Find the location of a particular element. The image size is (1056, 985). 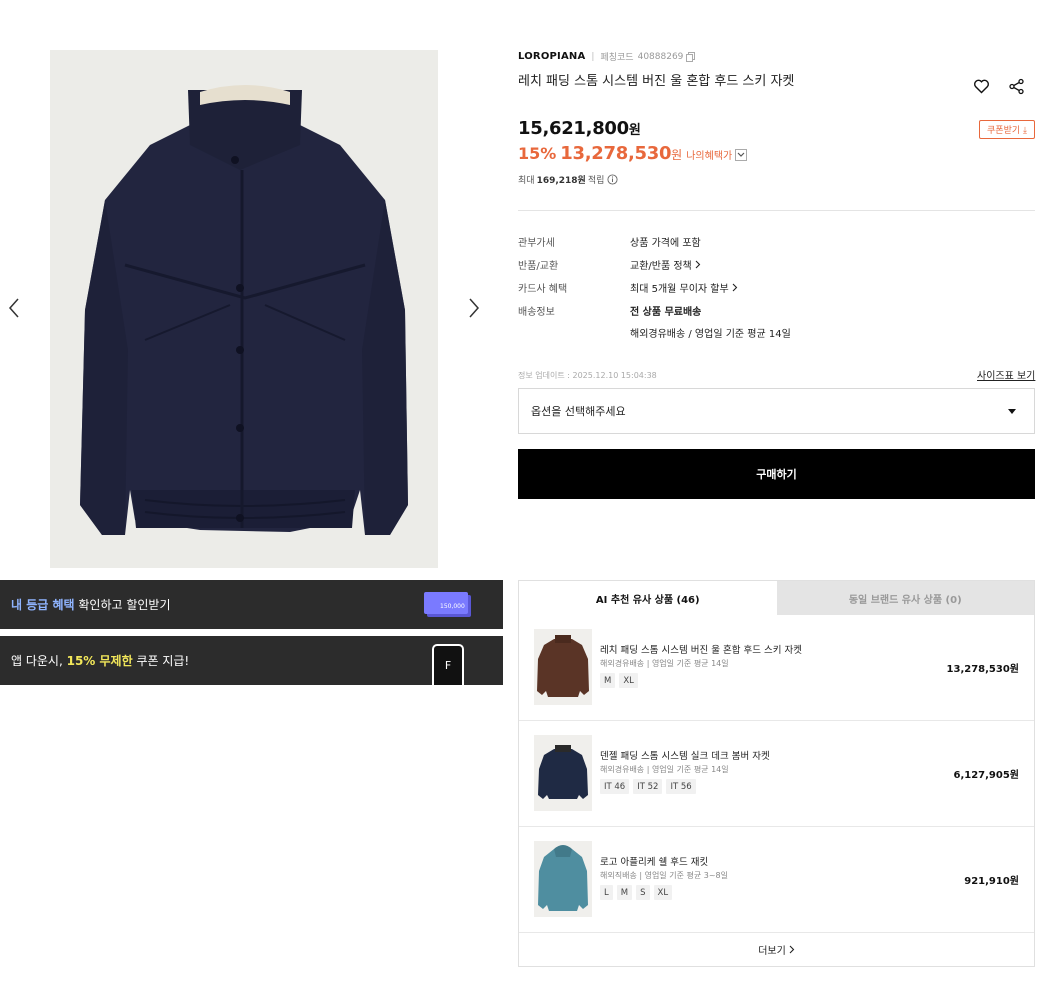

sale-price-value: 13,278,530 is located at coordinates (616, 153).